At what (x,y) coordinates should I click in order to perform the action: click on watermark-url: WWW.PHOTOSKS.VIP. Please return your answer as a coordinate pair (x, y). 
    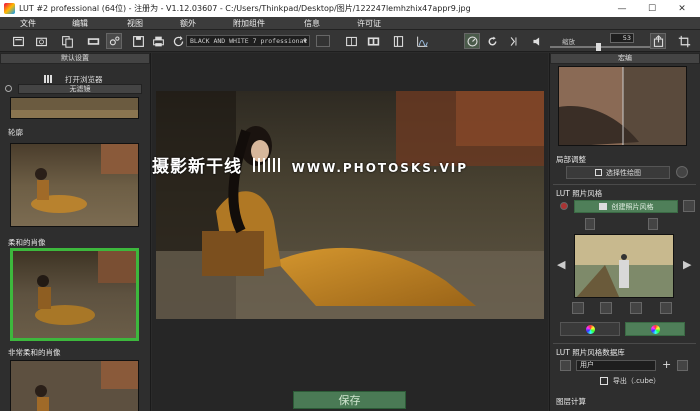
    Looking at the image, I should click on (379, 168).